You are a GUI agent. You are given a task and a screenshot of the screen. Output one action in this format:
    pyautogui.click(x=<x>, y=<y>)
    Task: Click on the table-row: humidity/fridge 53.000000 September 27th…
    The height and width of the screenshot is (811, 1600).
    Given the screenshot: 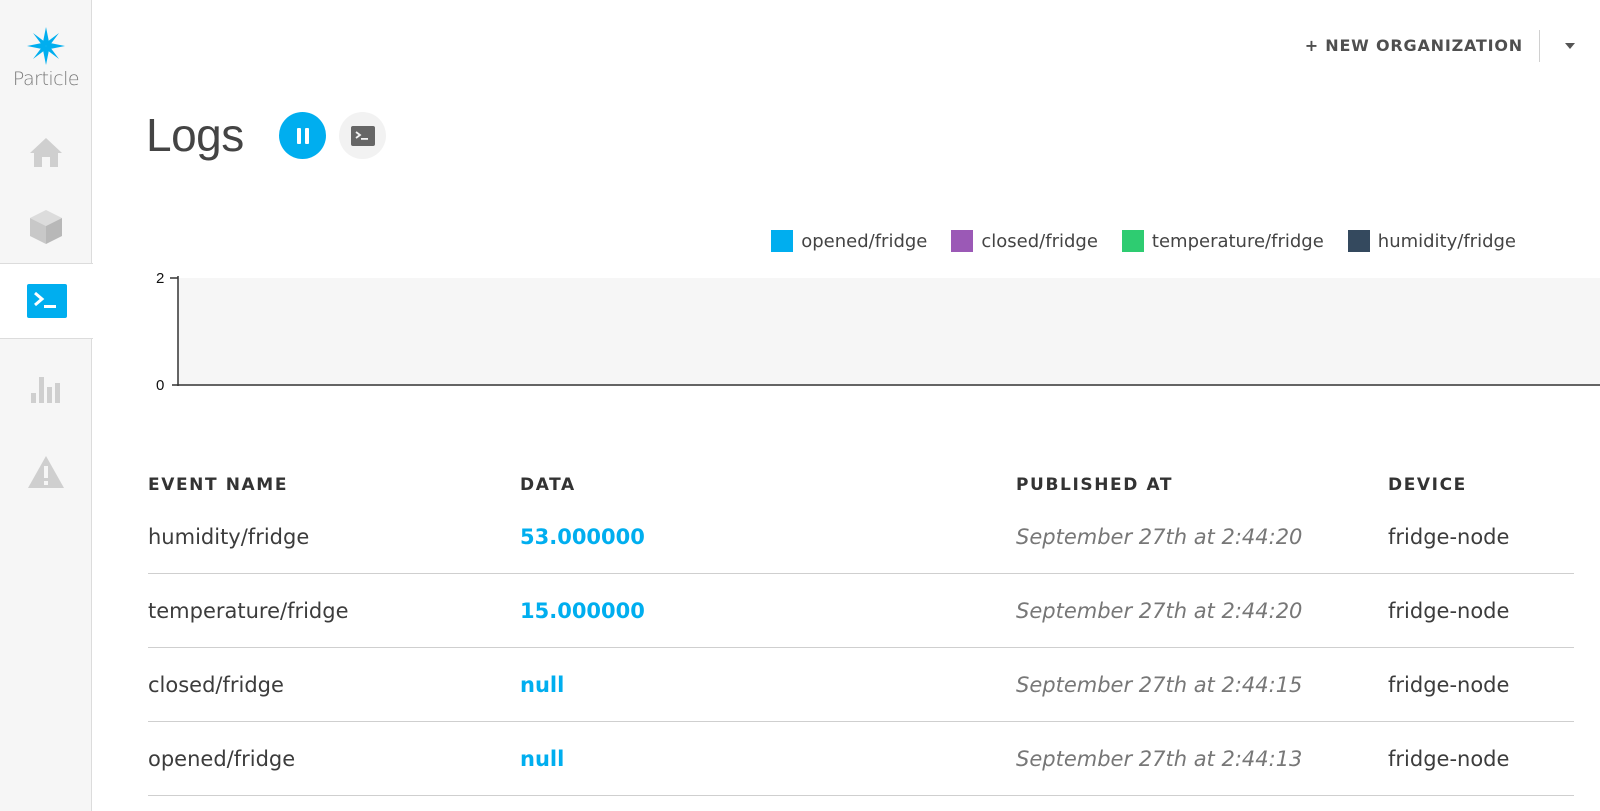 What is the action you would take?
    pyautogui.click(x=861, y=537)
    